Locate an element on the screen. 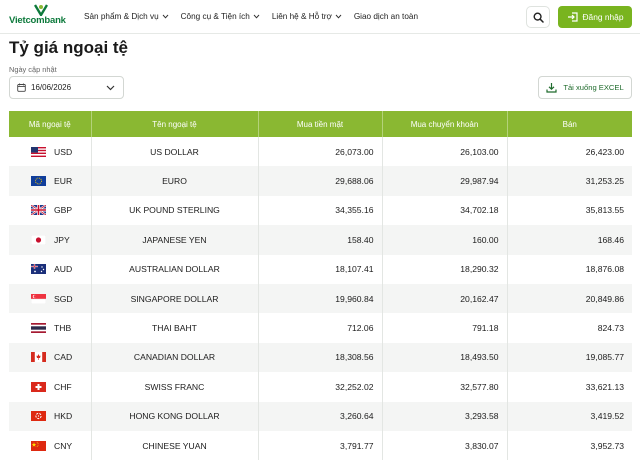 This screenshot has width=640, height=461. currency-code: GBP is located at coordinates (63, 210).